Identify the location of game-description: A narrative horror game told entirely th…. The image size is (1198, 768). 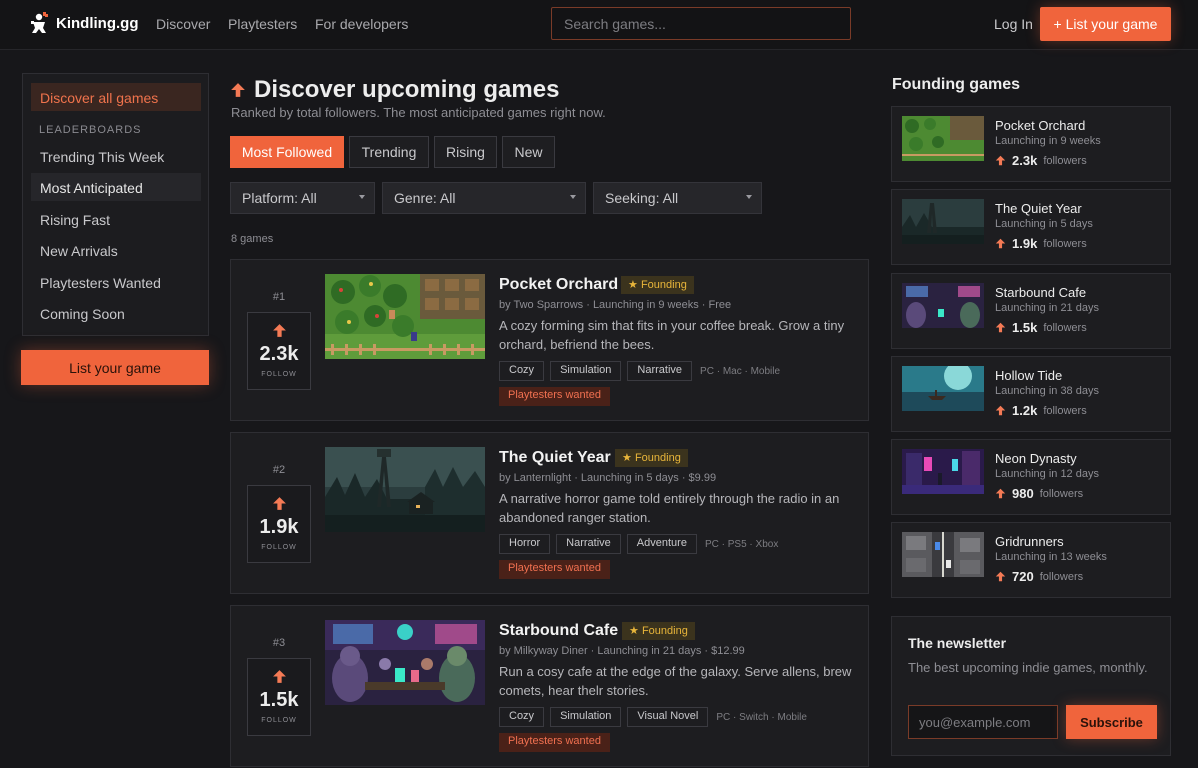
(669, 508).